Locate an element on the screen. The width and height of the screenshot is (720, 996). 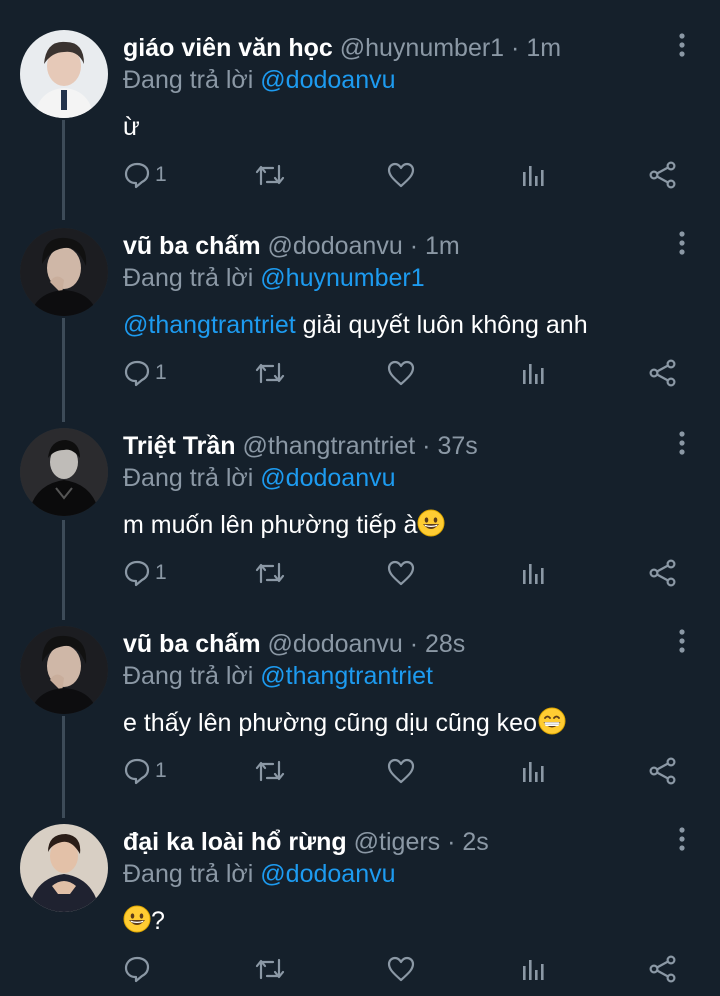
tweet-text: ? is located at coordinates (144, 923).